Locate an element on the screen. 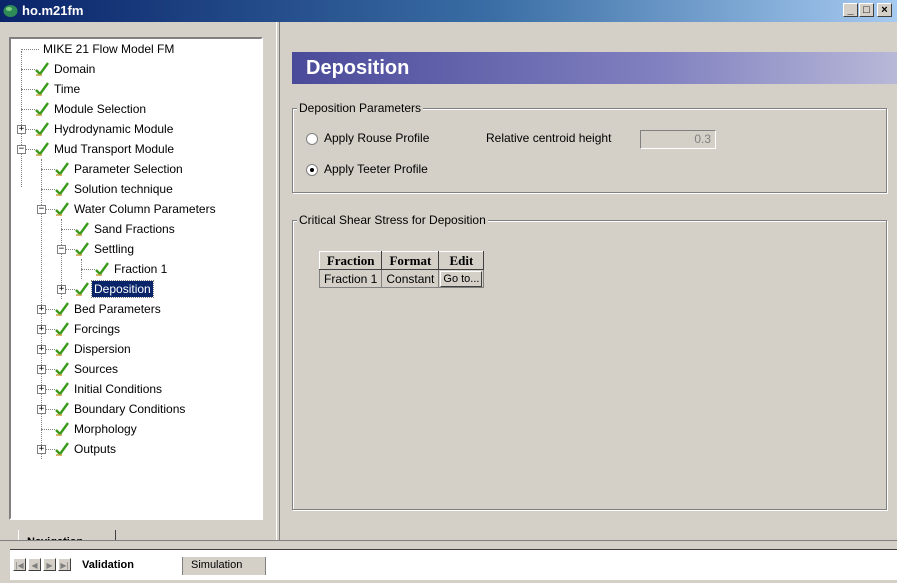 This screenshot has height=583, width=897. panel-splitter is located at coordinates (278, 281).